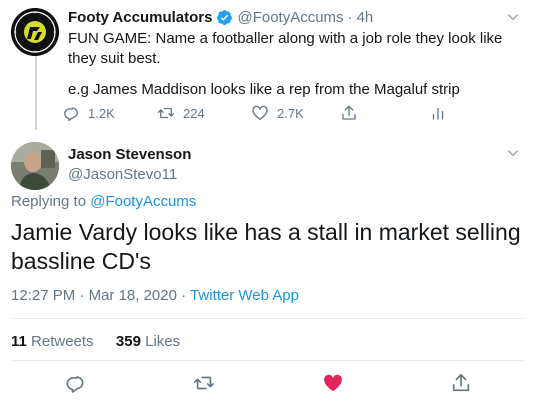 The height and width of the screenshot is (404, 536). I want to click on retweet-button: 224, so click(181, 113).